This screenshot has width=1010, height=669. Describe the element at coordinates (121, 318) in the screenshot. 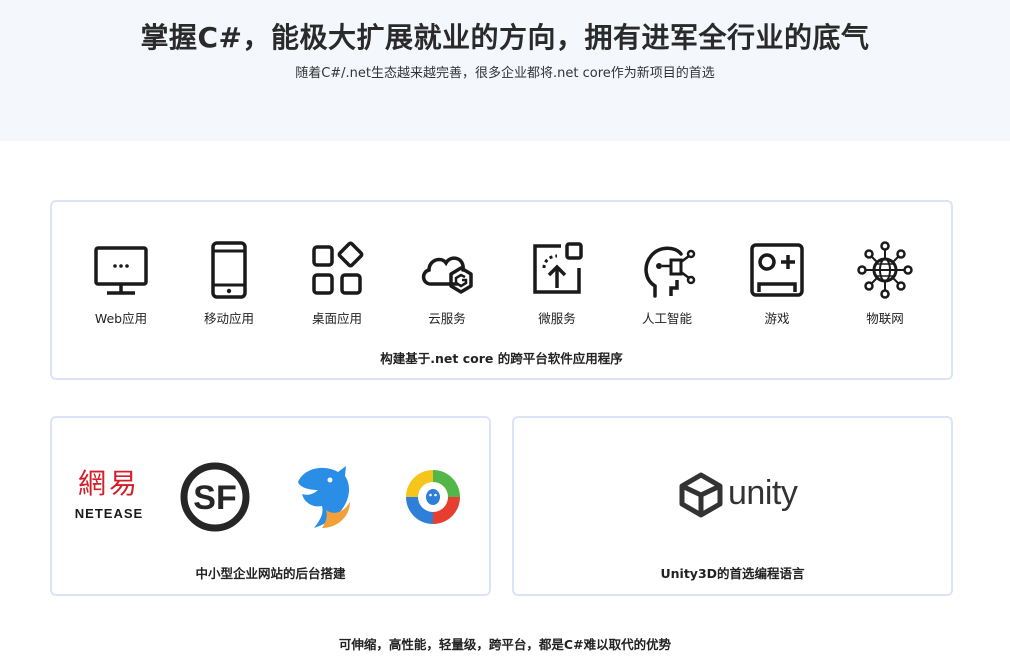

I see `platform-label: Web应用` at that location.